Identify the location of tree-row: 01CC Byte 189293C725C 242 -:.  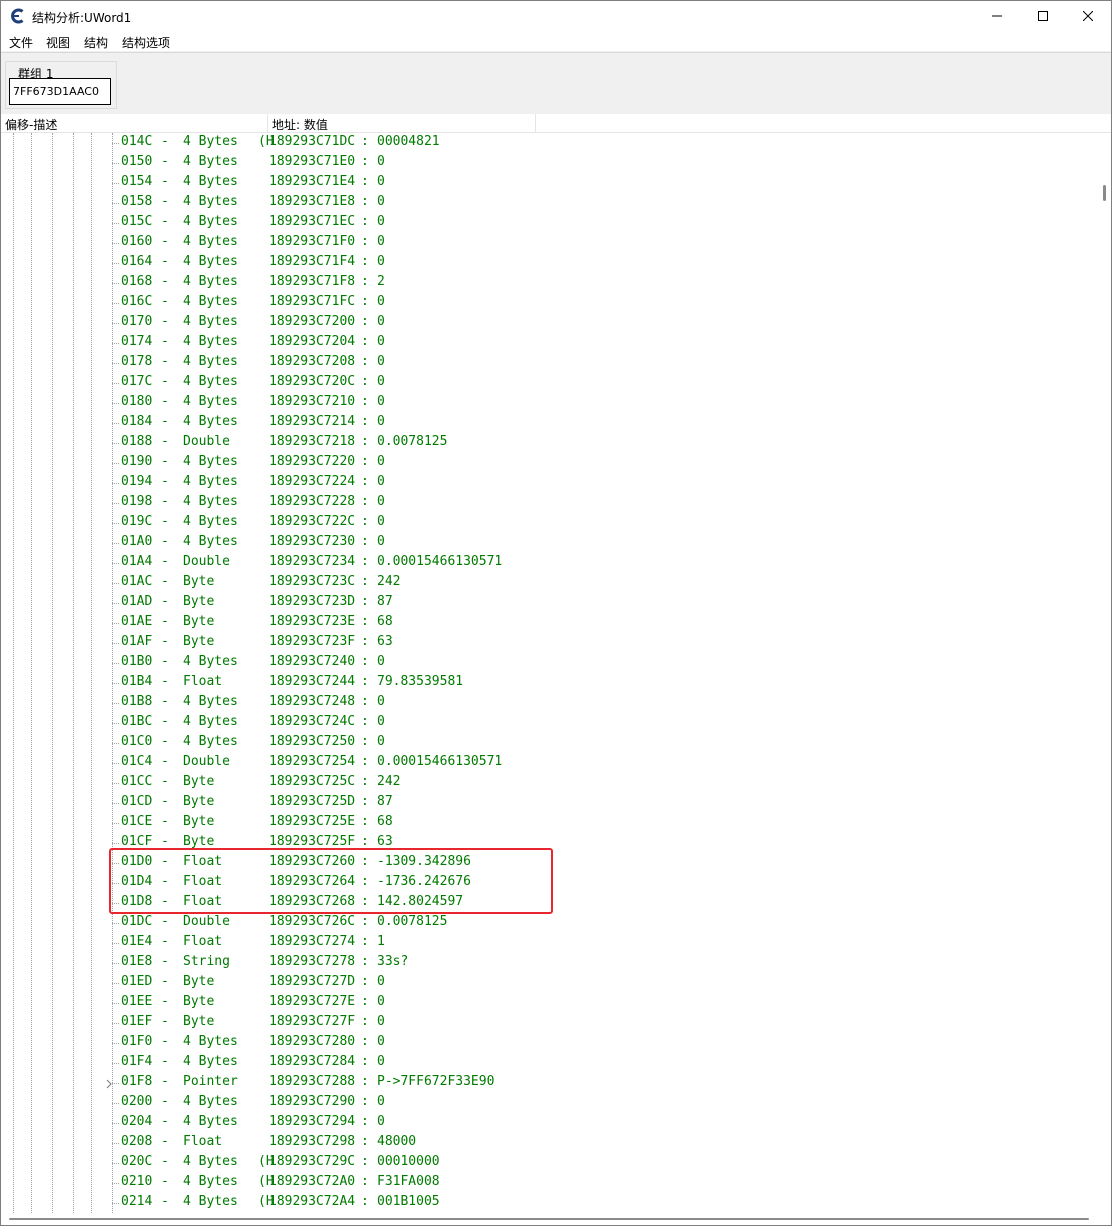
(550, 783).